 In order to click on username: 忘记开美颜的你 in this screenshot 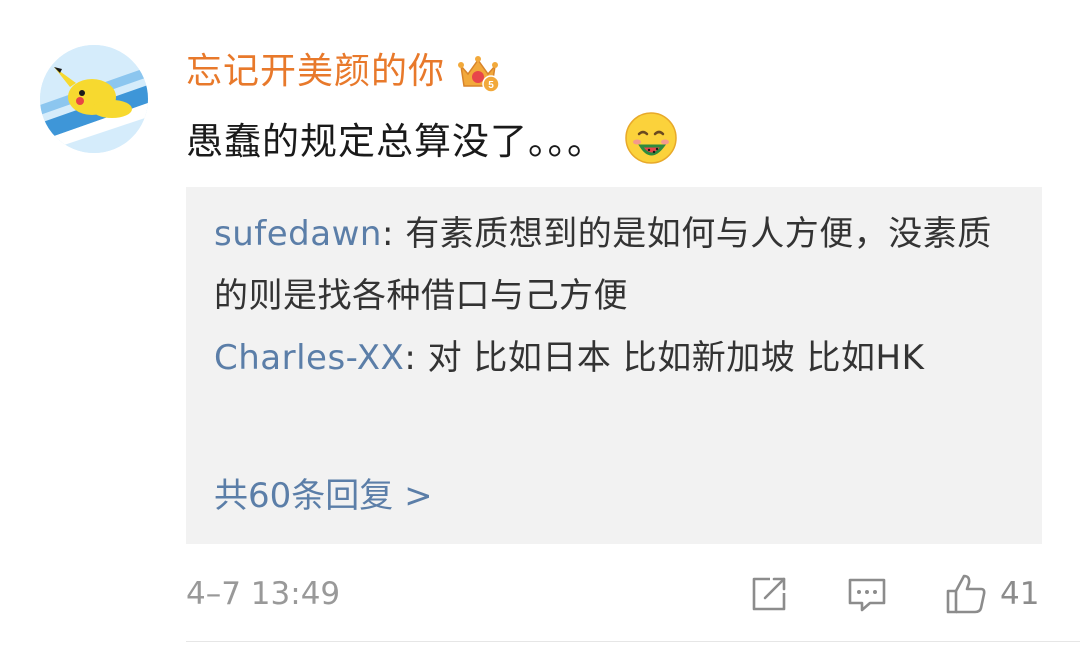, I will do `click(315, 72)`.